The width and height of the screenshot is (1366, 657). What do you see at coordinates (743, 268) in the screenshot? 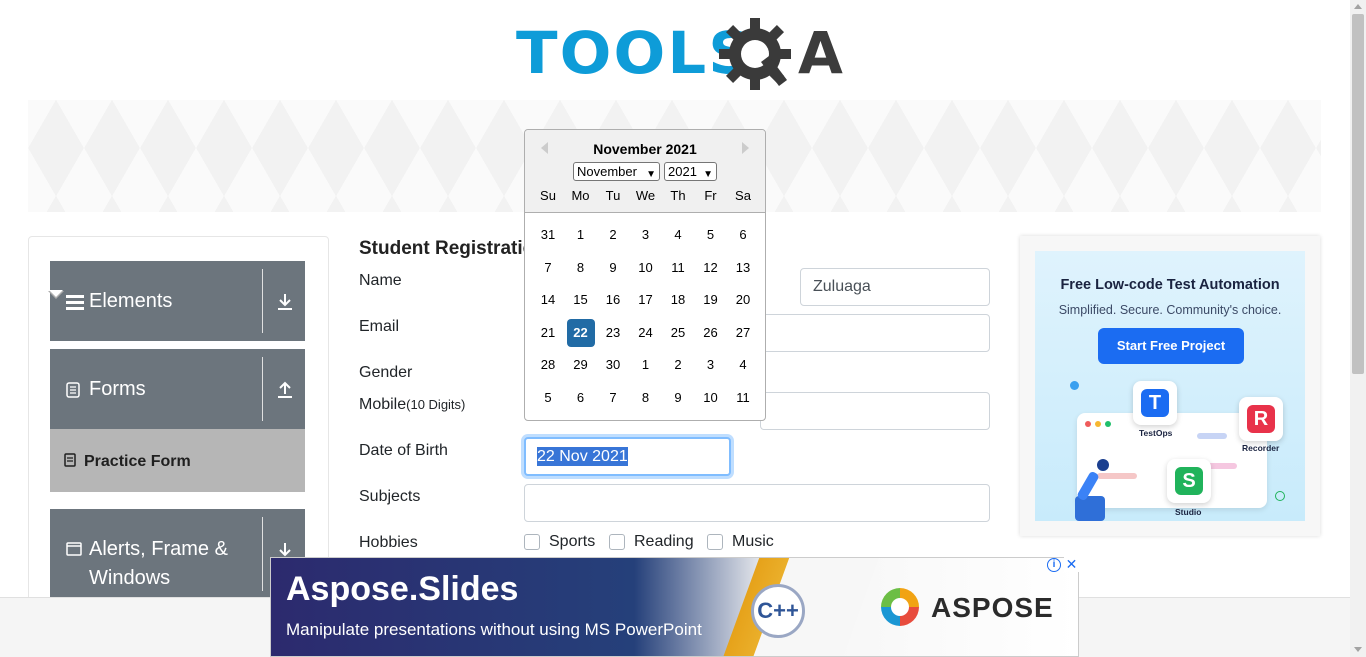
I see `calendar-day: 13` at bounding box center [743, 268].